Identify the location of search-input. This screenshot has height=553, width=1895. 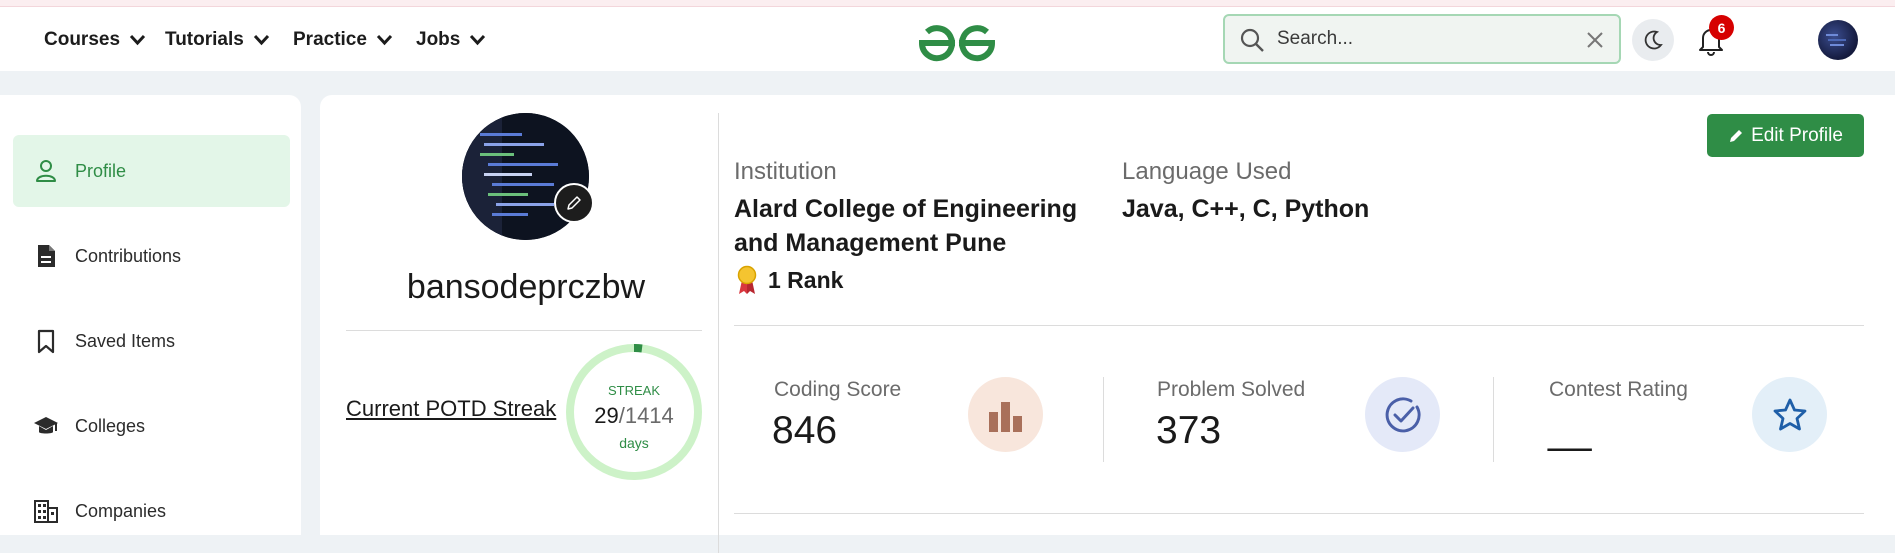
(1422, 39).